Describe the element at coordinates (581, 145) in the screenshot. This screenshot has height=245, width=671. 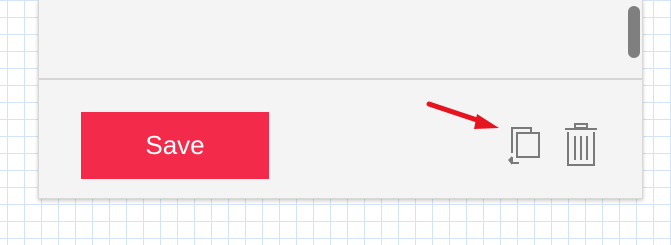
I see `trash-icon` at that location.